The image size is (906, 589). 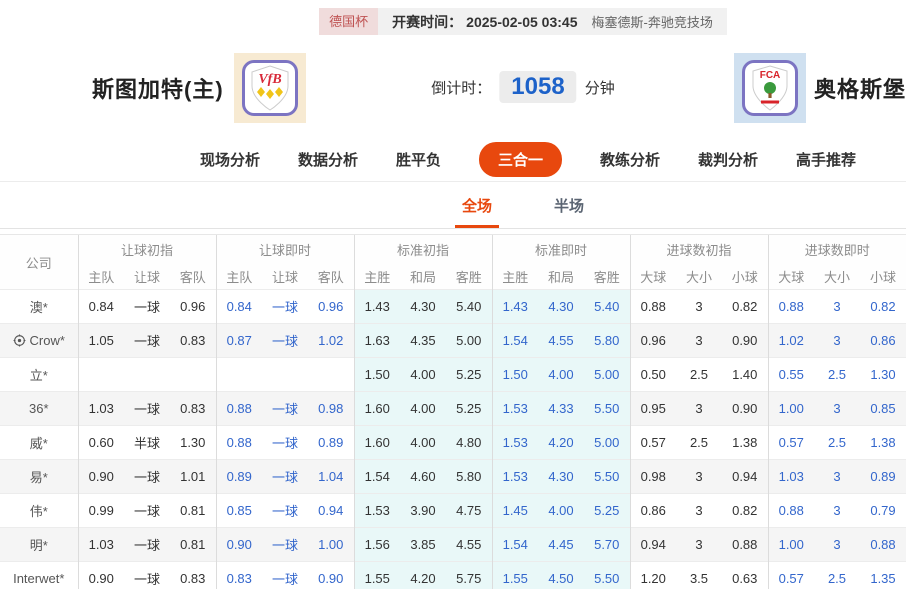 I want to click on odds-cell: 4.33, so click(x=561, y=408).